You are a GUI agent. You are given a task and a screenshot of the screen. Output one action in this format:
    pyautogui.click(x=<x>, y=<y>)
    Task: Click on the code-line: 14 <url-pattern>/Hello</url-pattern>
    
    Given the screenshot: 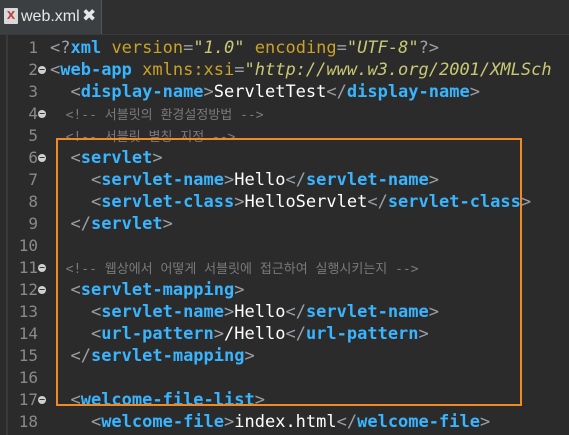 What is the action you would take?
    pyautogui.click(x=284, y=334)
    